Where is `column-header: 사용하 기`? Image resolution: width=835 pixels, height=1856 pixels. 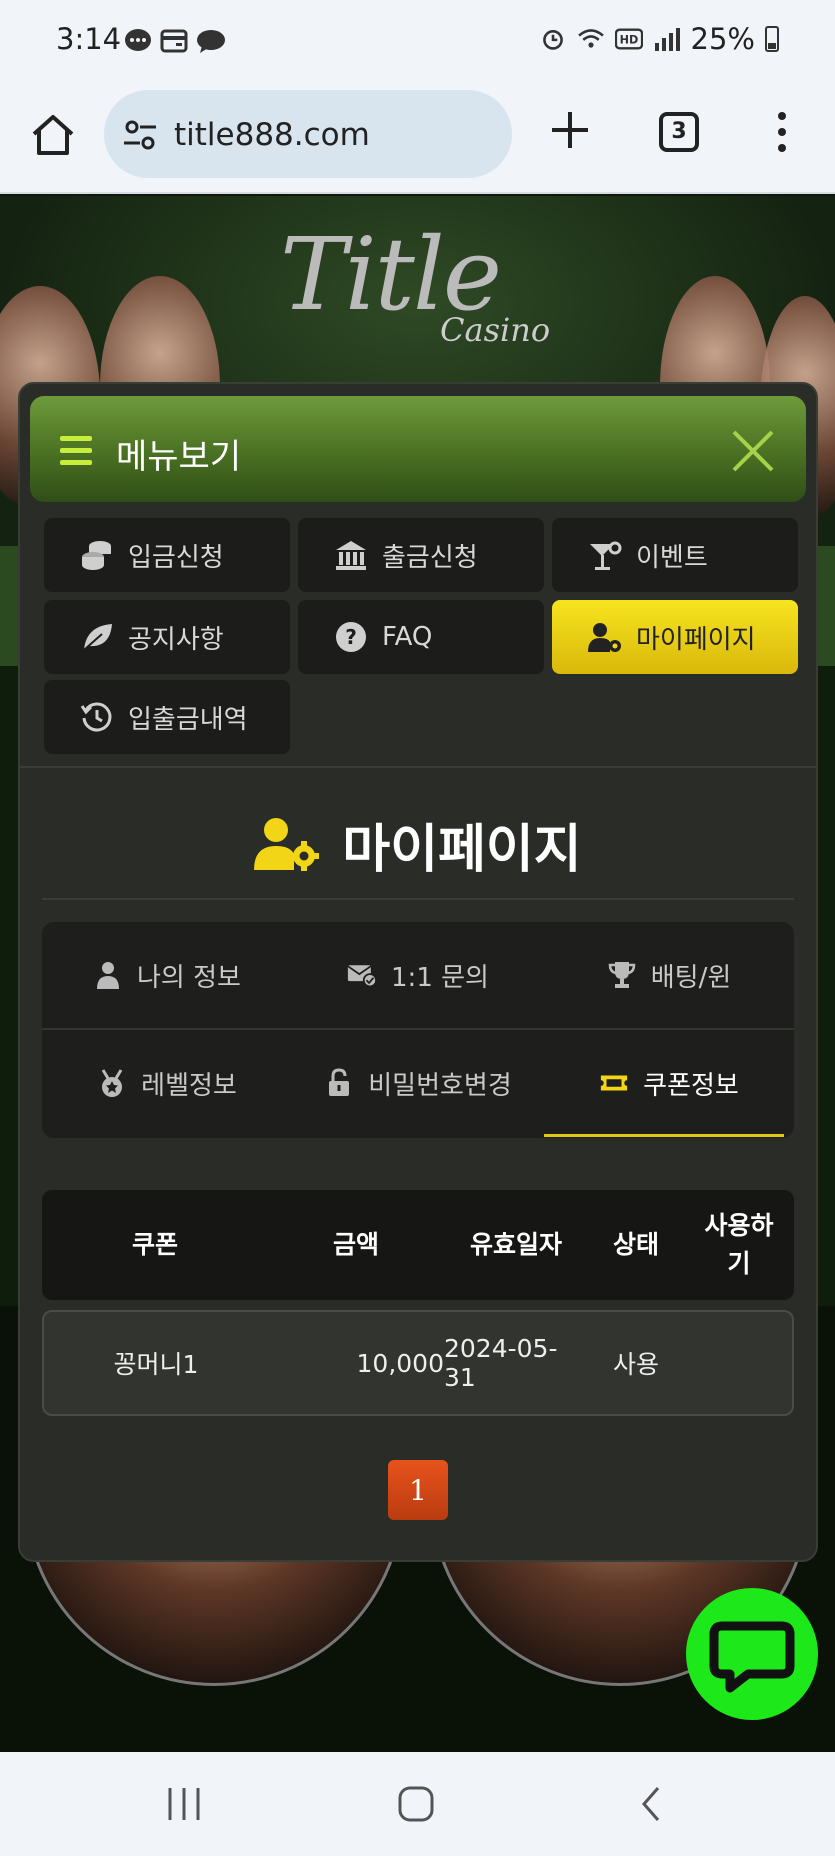 column-header: 사용하 기 is located at coordinates (739, 1244).